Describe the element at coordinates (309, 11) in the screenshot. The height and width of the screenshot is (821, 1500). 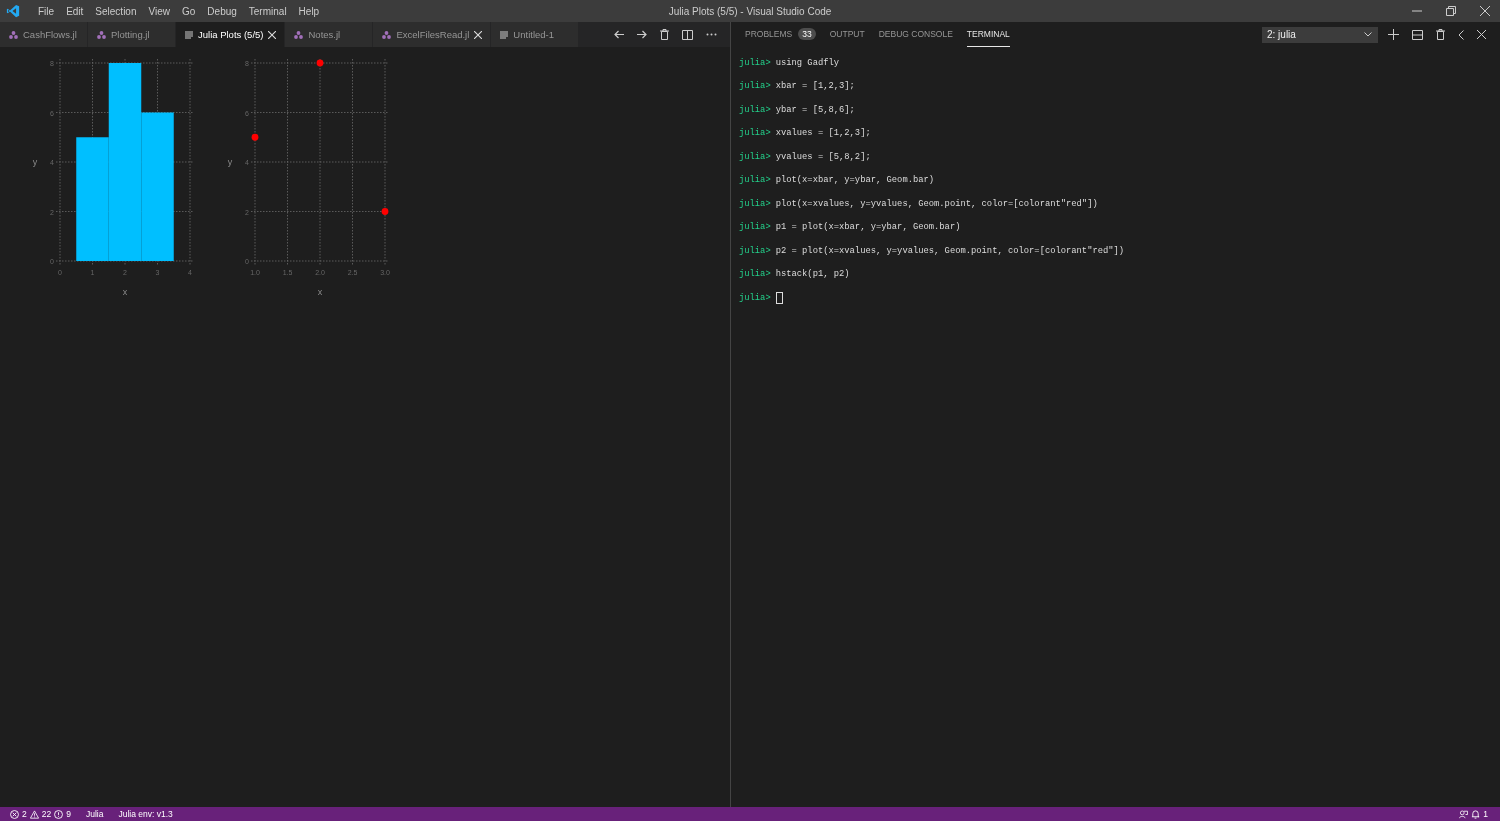
I see `menu-item: Help` at that location.